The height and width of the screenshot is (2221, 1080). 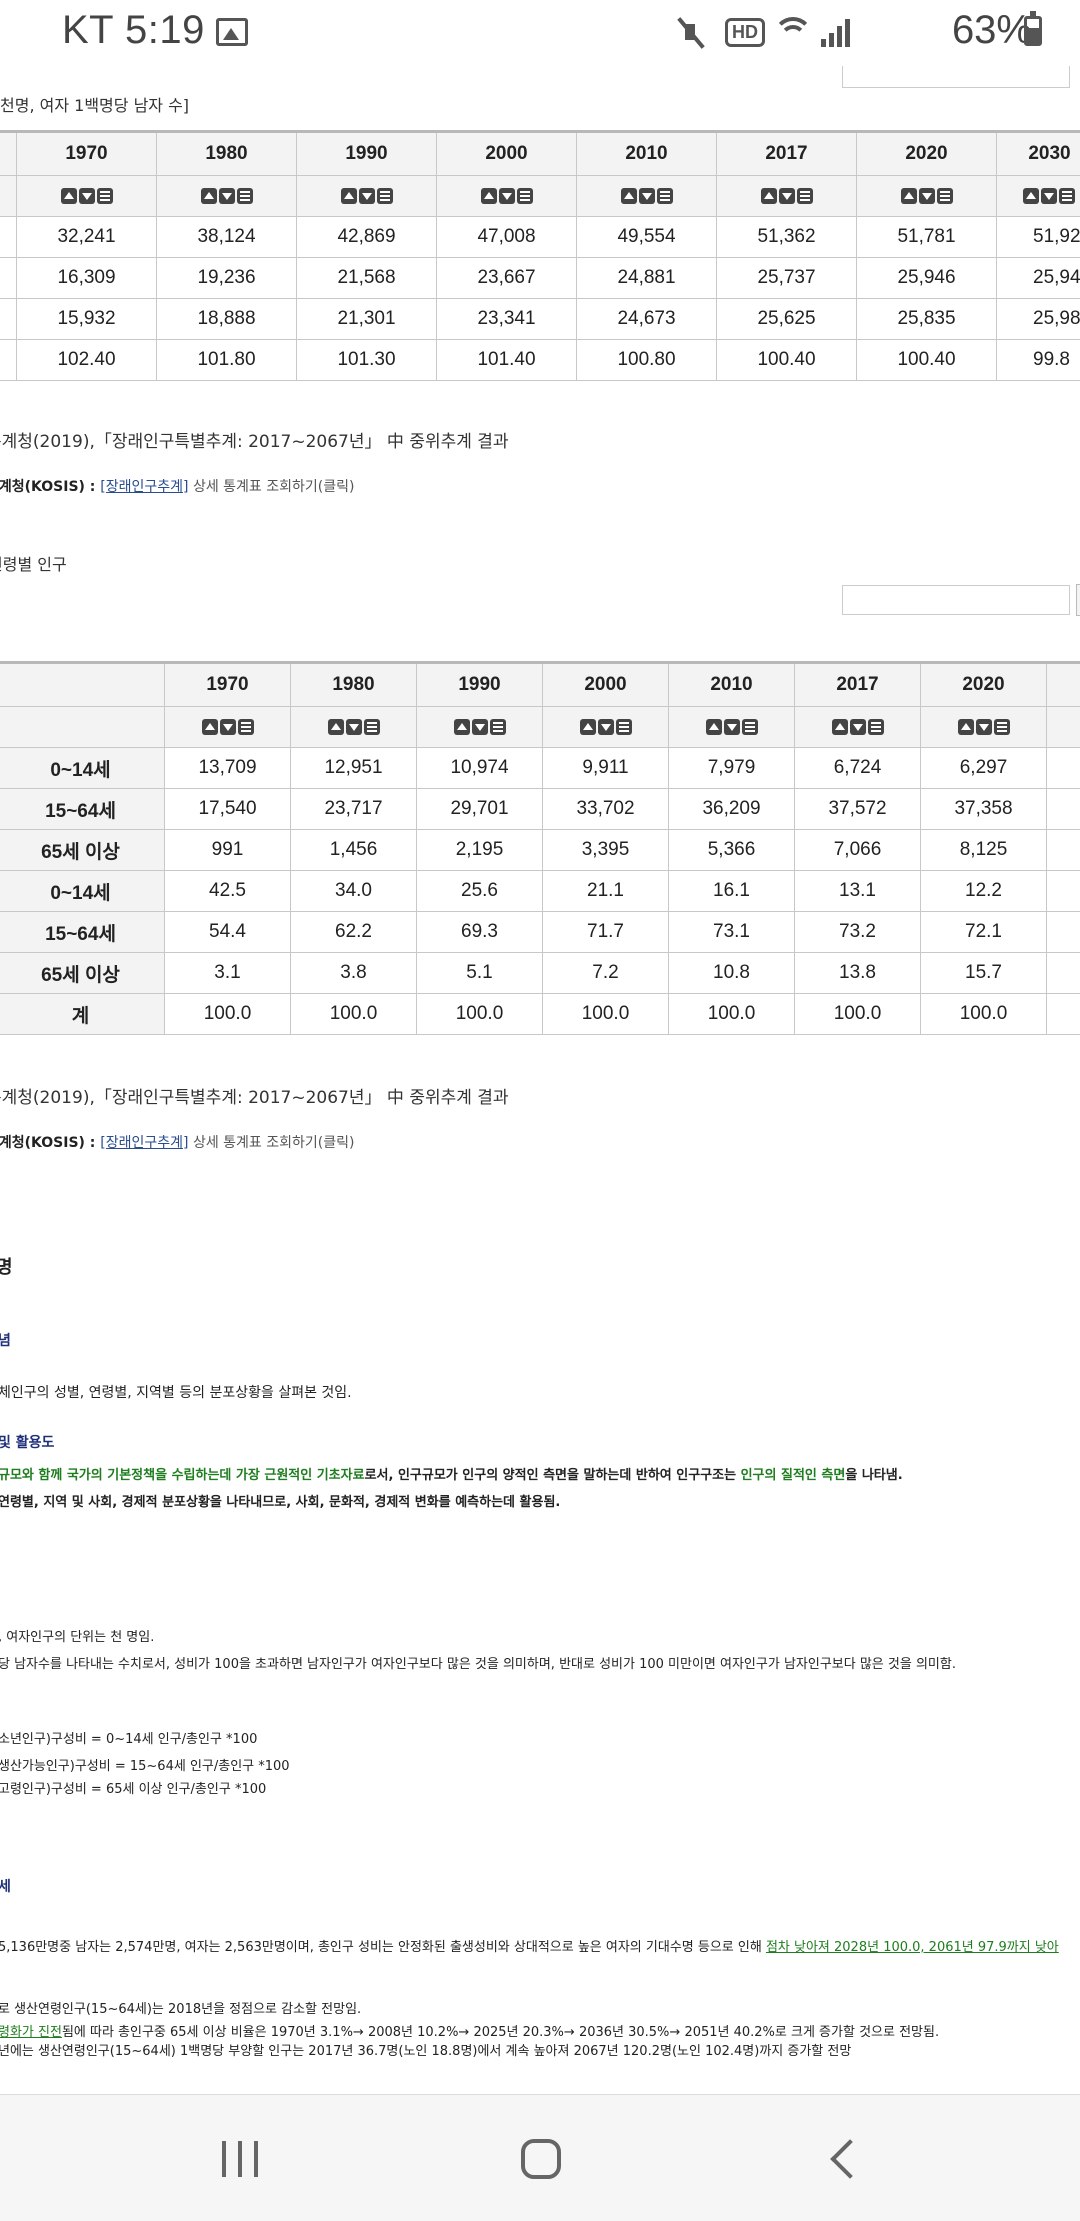 I want to click on aging-link: 령화가 진전, so click(x=31, y=2032).